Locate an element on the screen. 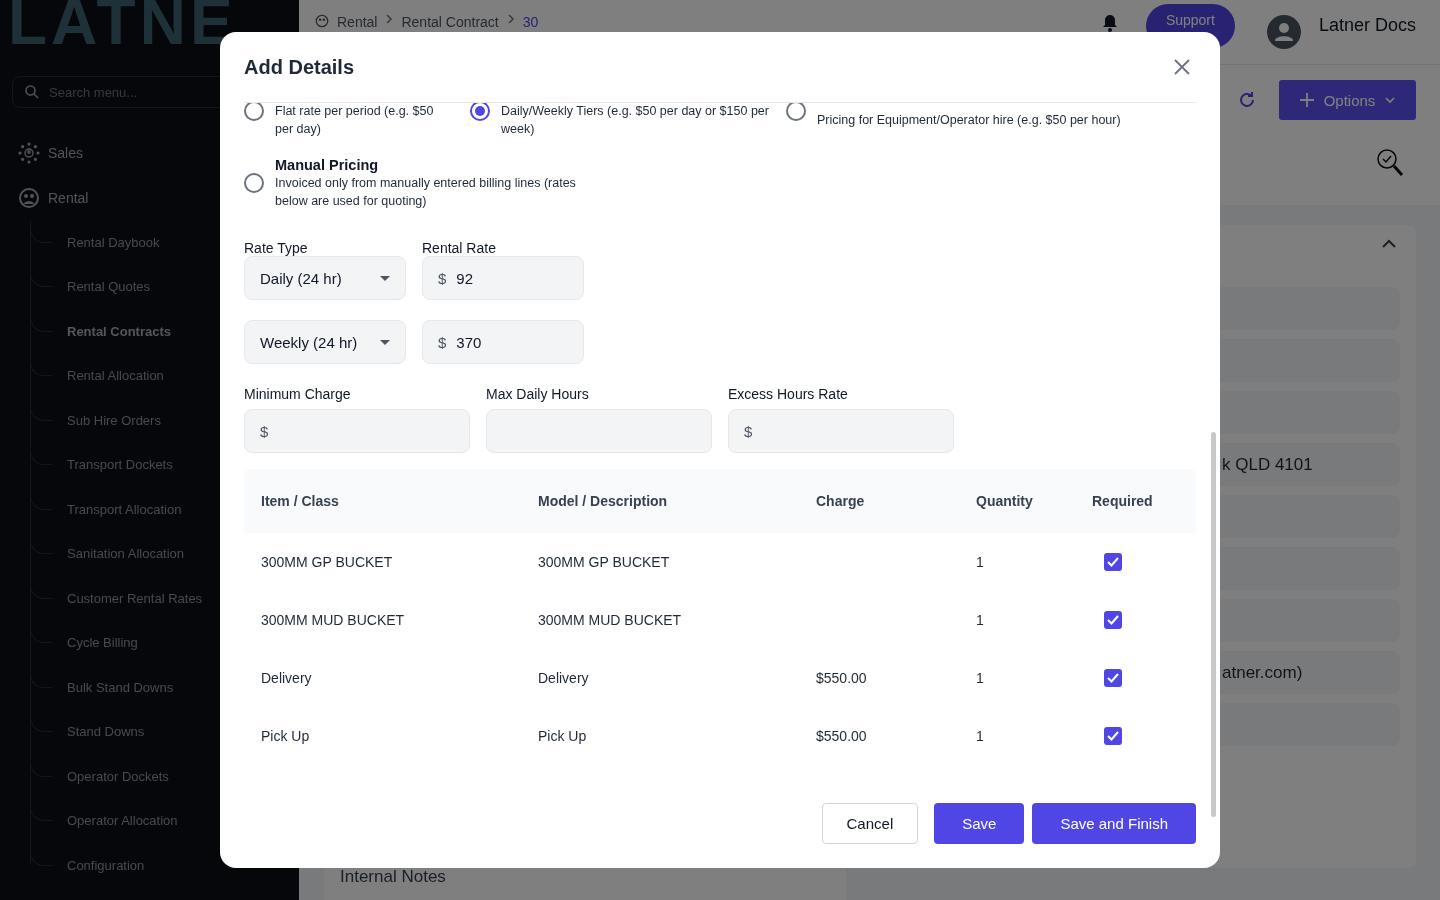 The height and width of the screenshot is (900, 1440). column-header: Charge is located at coordinates (841, 501).